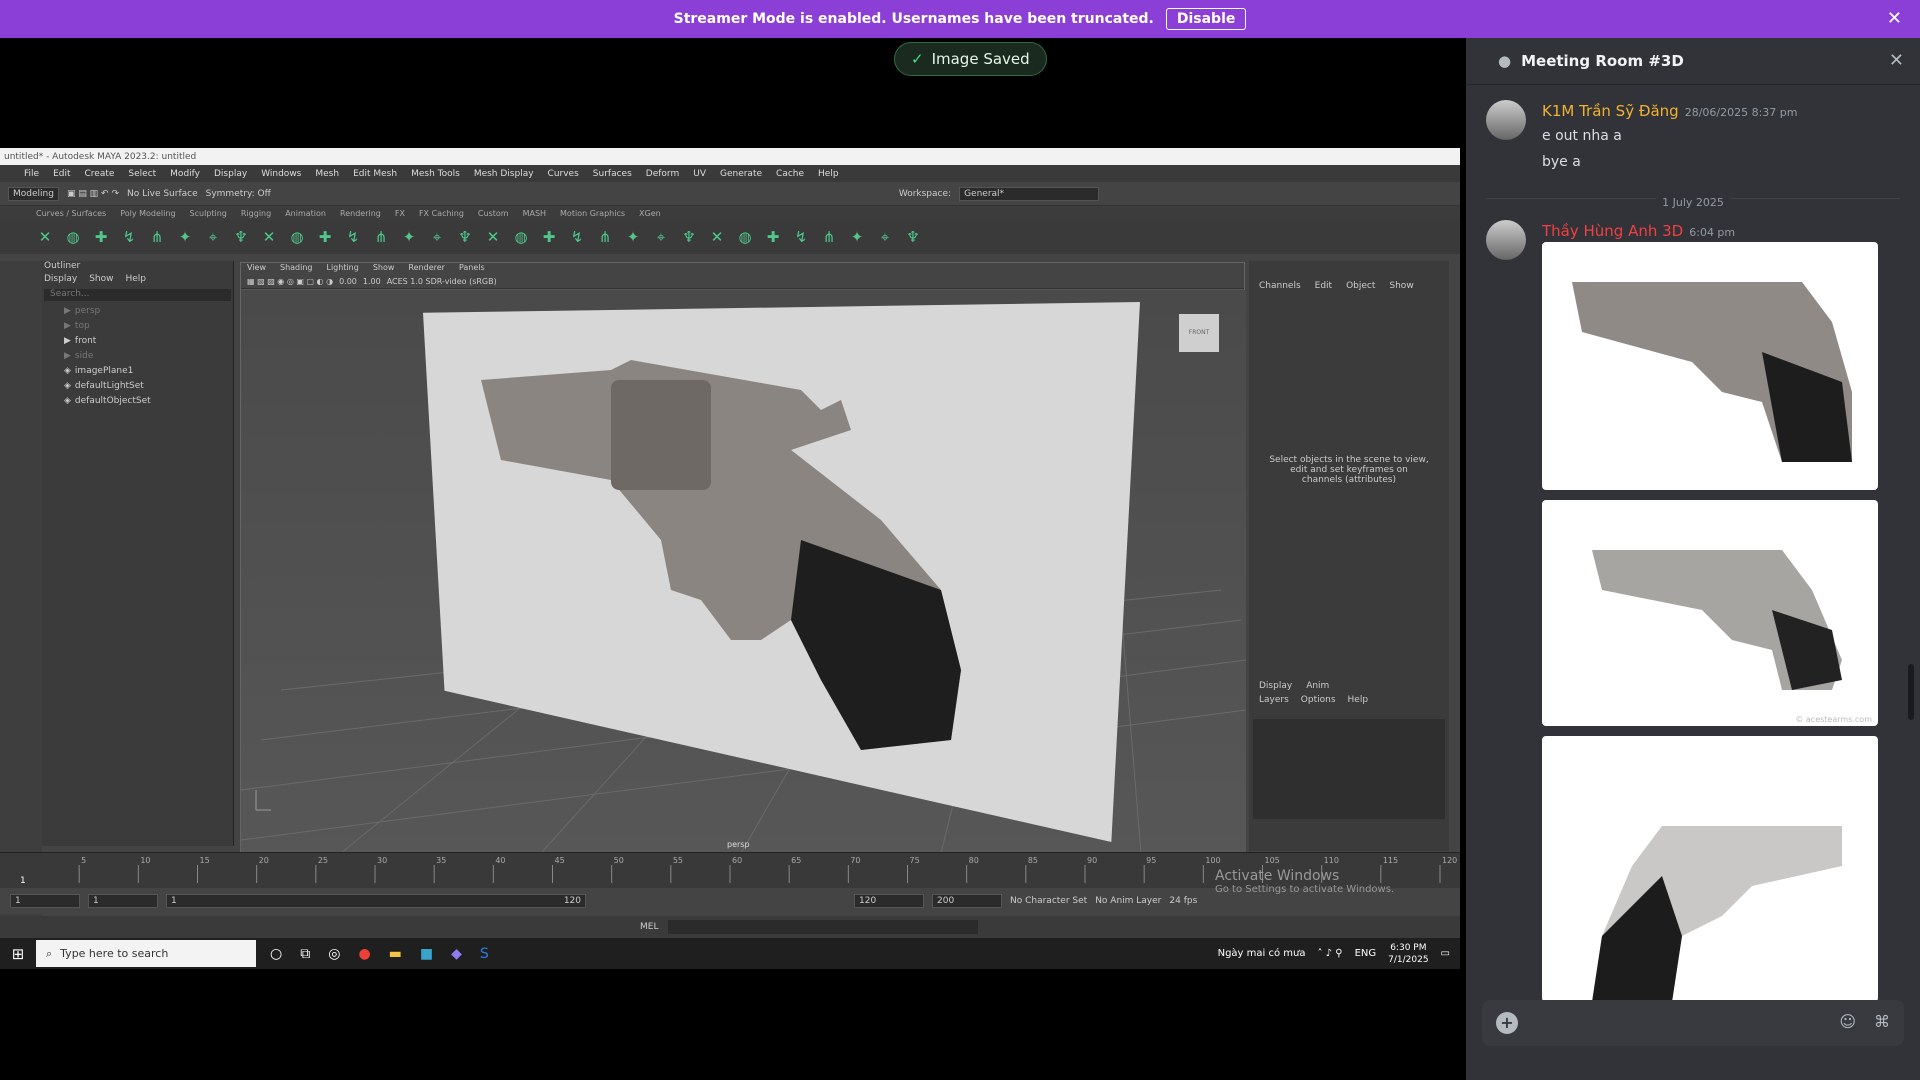  What do you see at coordinates (1206, 19) in the screenshot?
I see `disable-button: Disable` at bounding box center [1206, 19].